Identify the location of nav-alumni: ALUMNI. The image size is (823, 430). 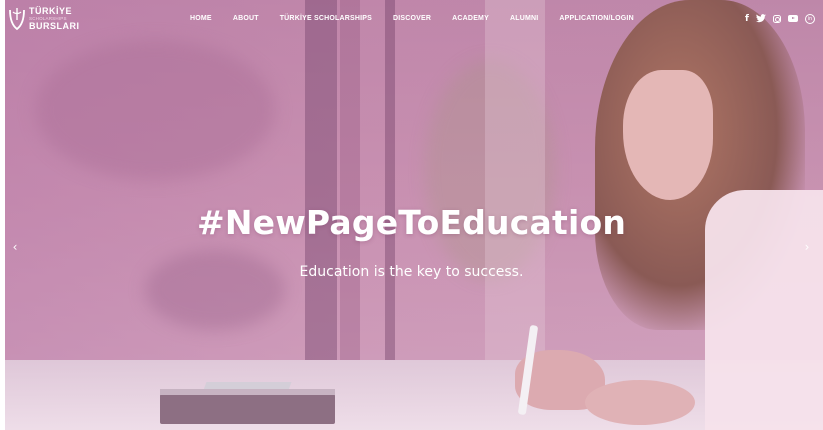
(524, 18).